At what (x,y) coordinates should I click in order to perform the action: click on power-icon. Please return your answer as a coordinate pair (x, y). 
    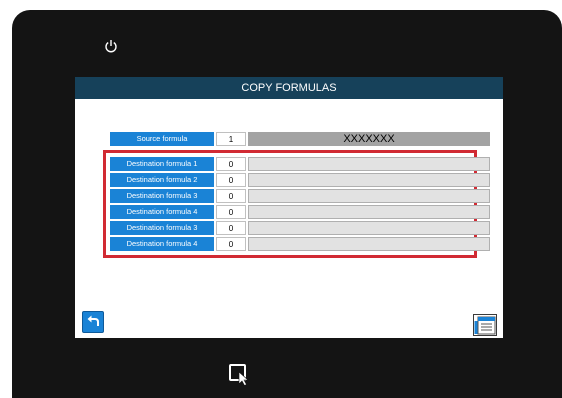
    Looking at the image, I should click on (111, 46).